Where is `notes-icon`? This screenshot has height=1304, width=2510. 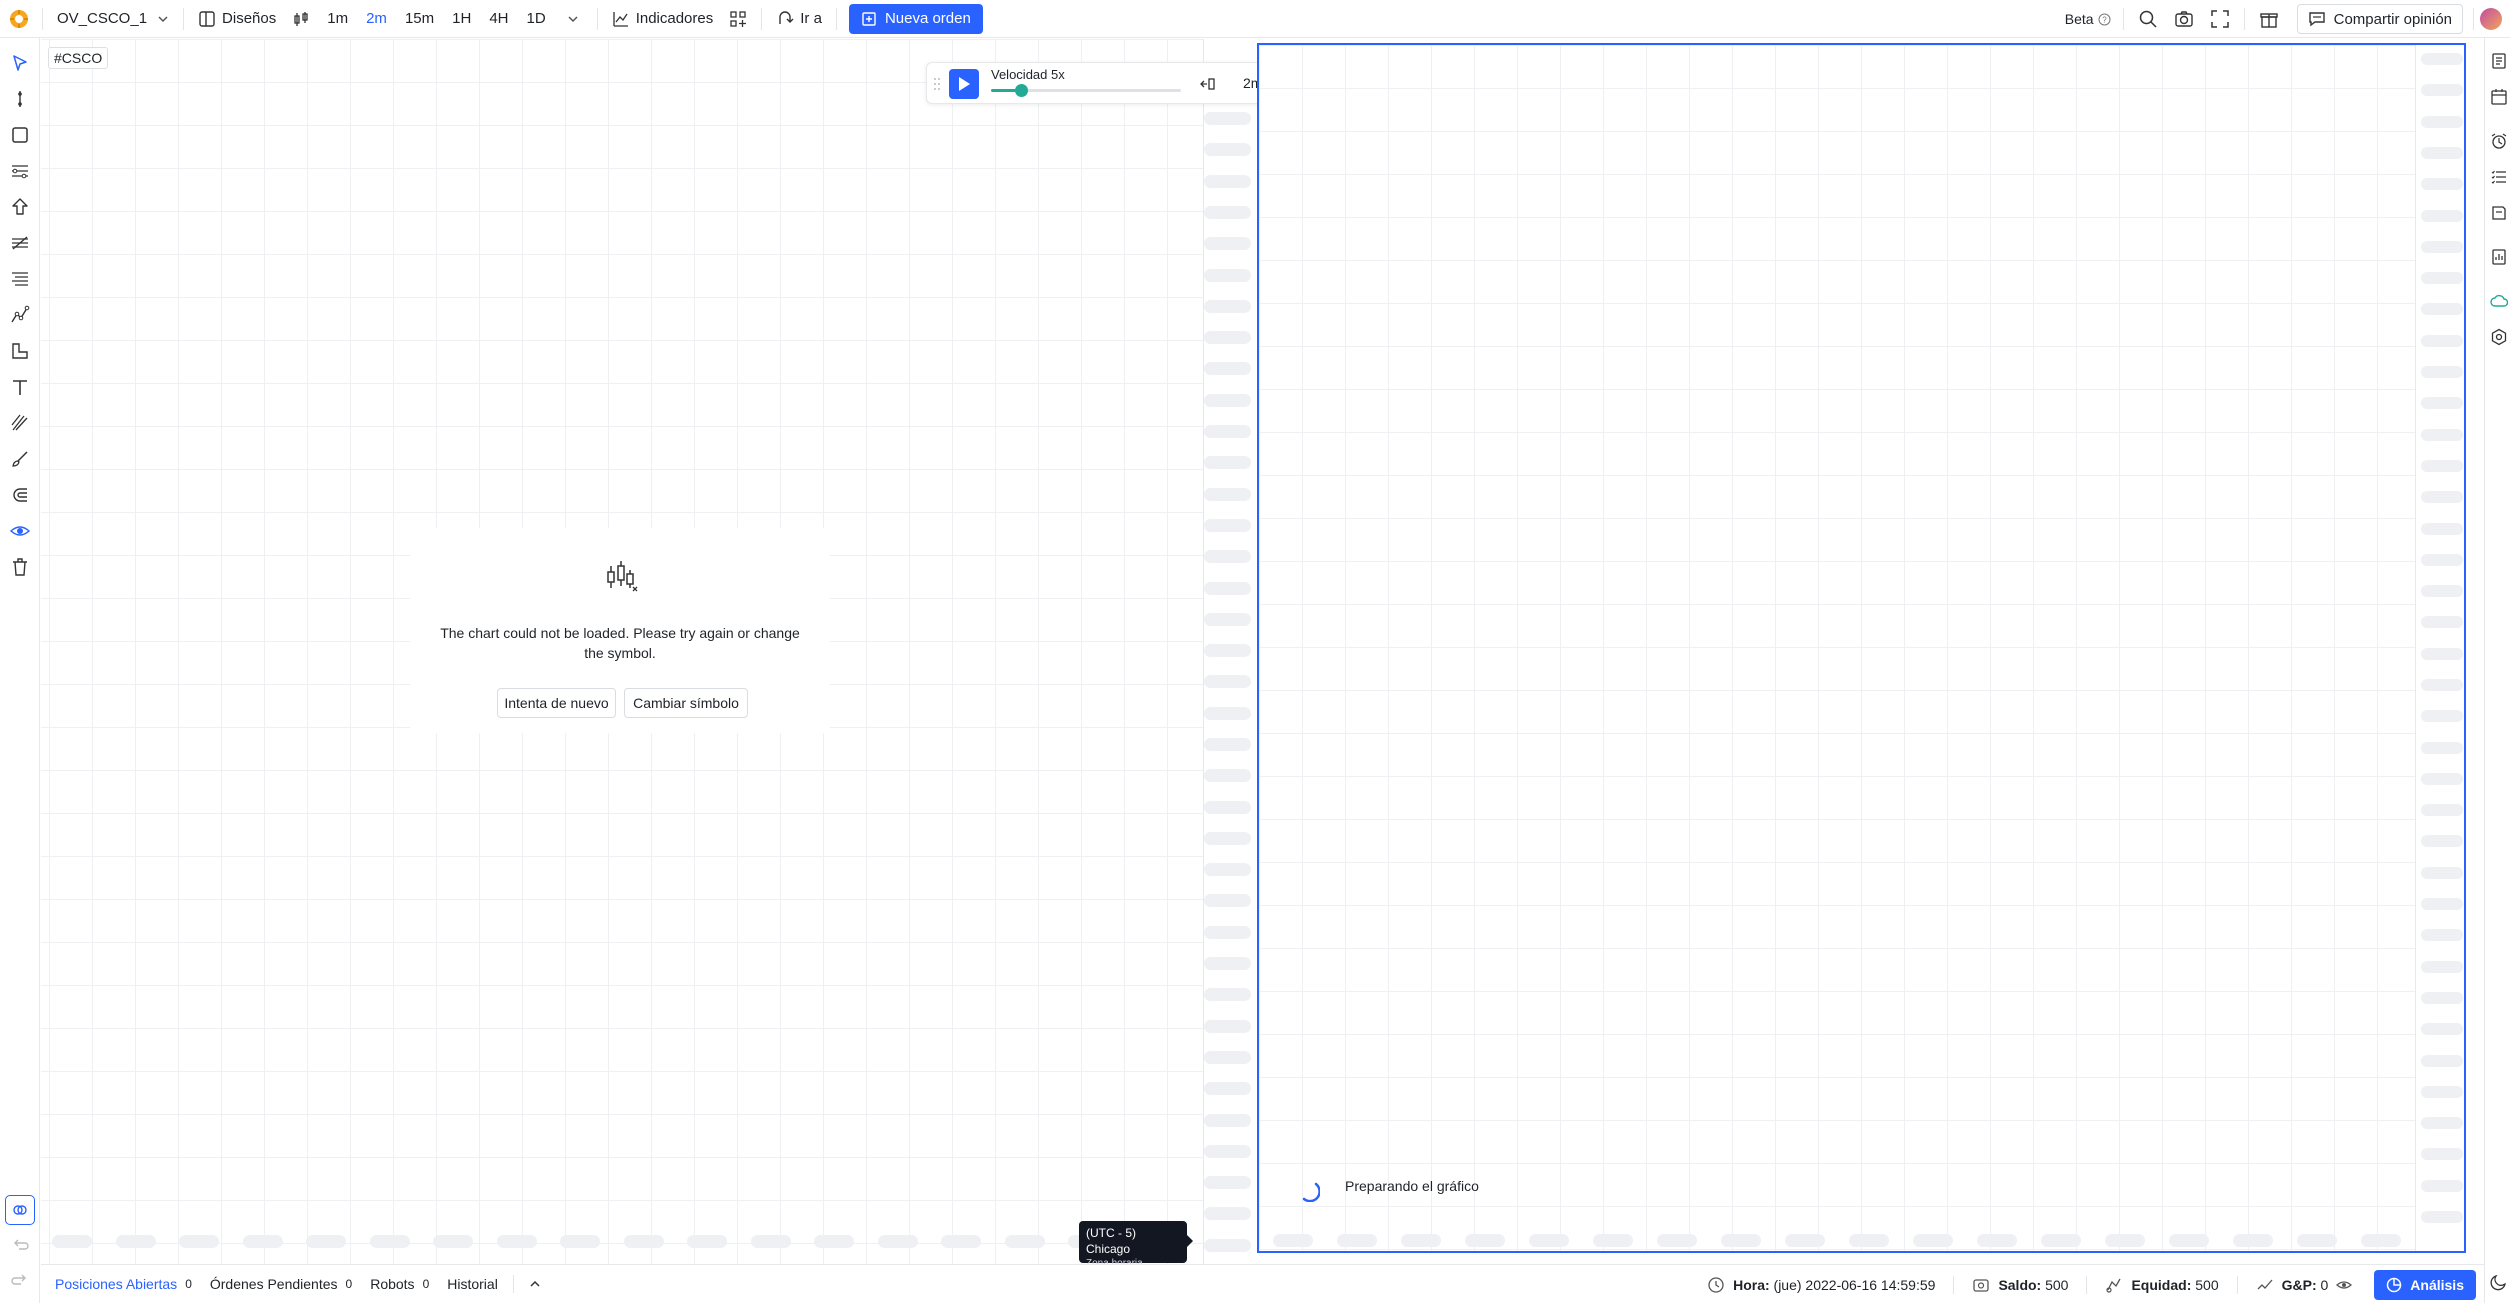 notes-icon is located at coordinates (2499, 213).